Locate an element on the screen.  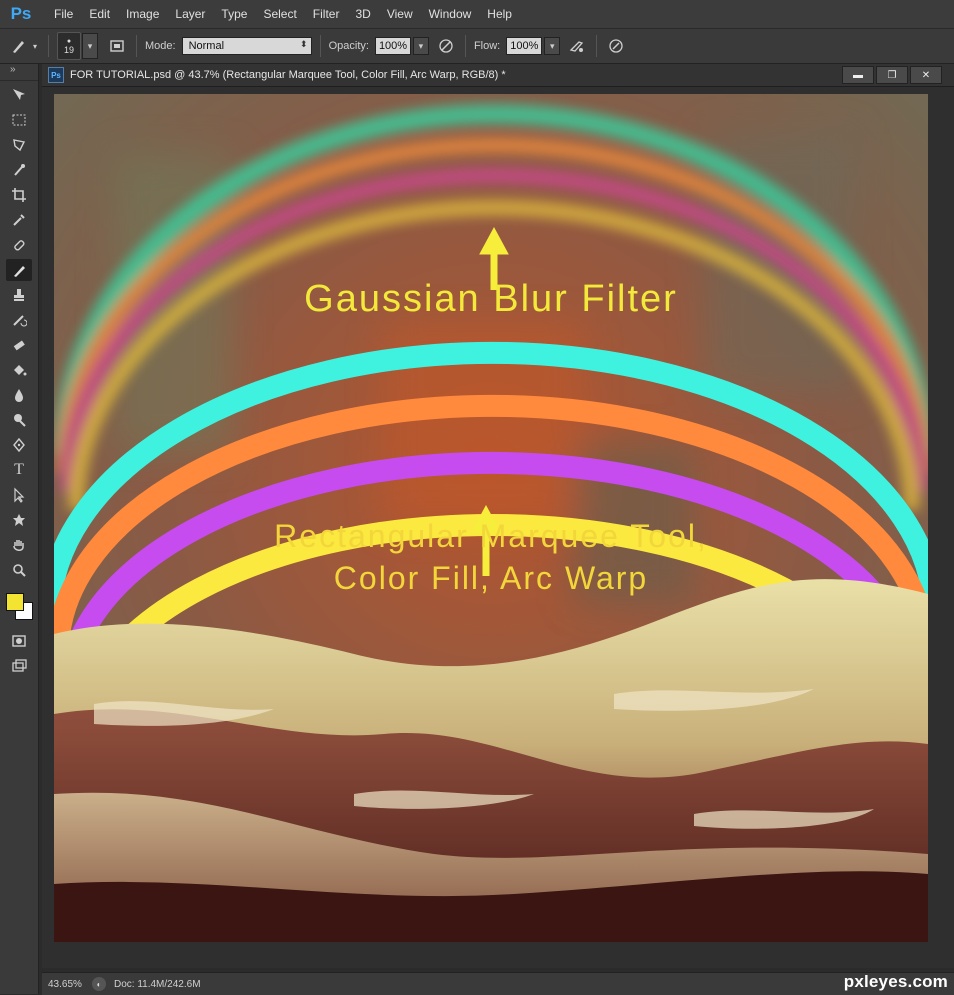
marquee-tool-icon is located at coordinates (19, 120).